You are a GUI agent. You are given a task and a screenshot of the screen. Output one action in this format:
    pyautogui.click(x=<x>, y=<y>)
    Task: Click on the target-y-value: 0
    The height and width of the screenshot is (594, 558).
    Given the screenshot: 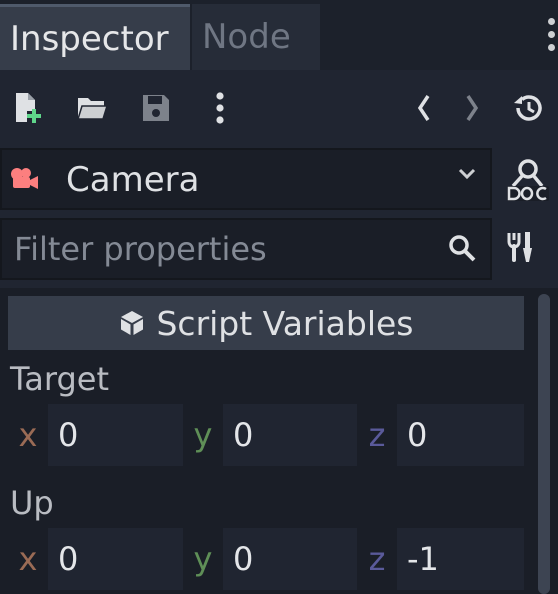 What is the action you would take?
    pyautogui.click(x=243, y=435)
    